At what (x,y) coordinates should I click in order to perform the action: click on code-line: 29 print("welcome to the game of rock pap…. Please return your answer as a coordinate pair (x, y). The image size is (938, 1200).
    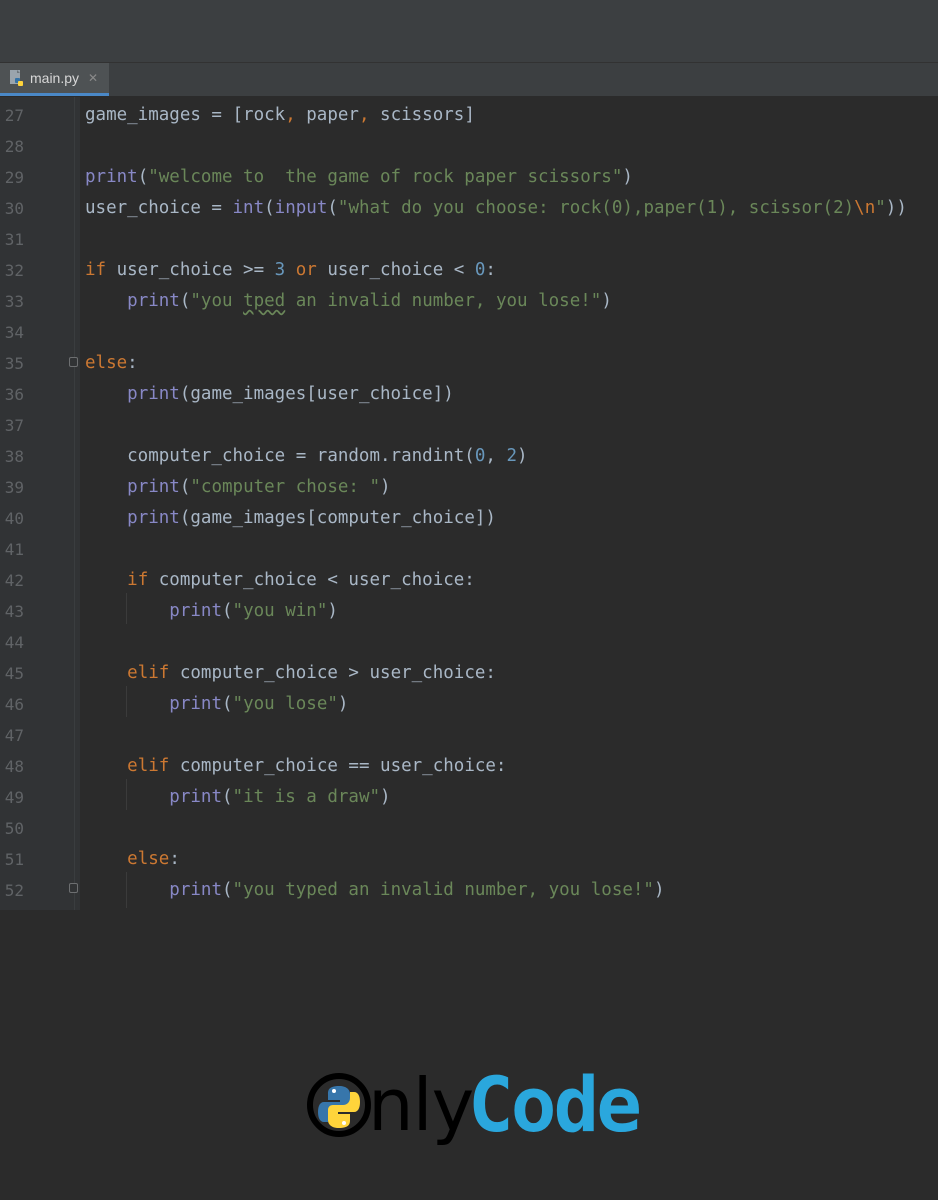
    Looking at the image, I should click on (469, 177).